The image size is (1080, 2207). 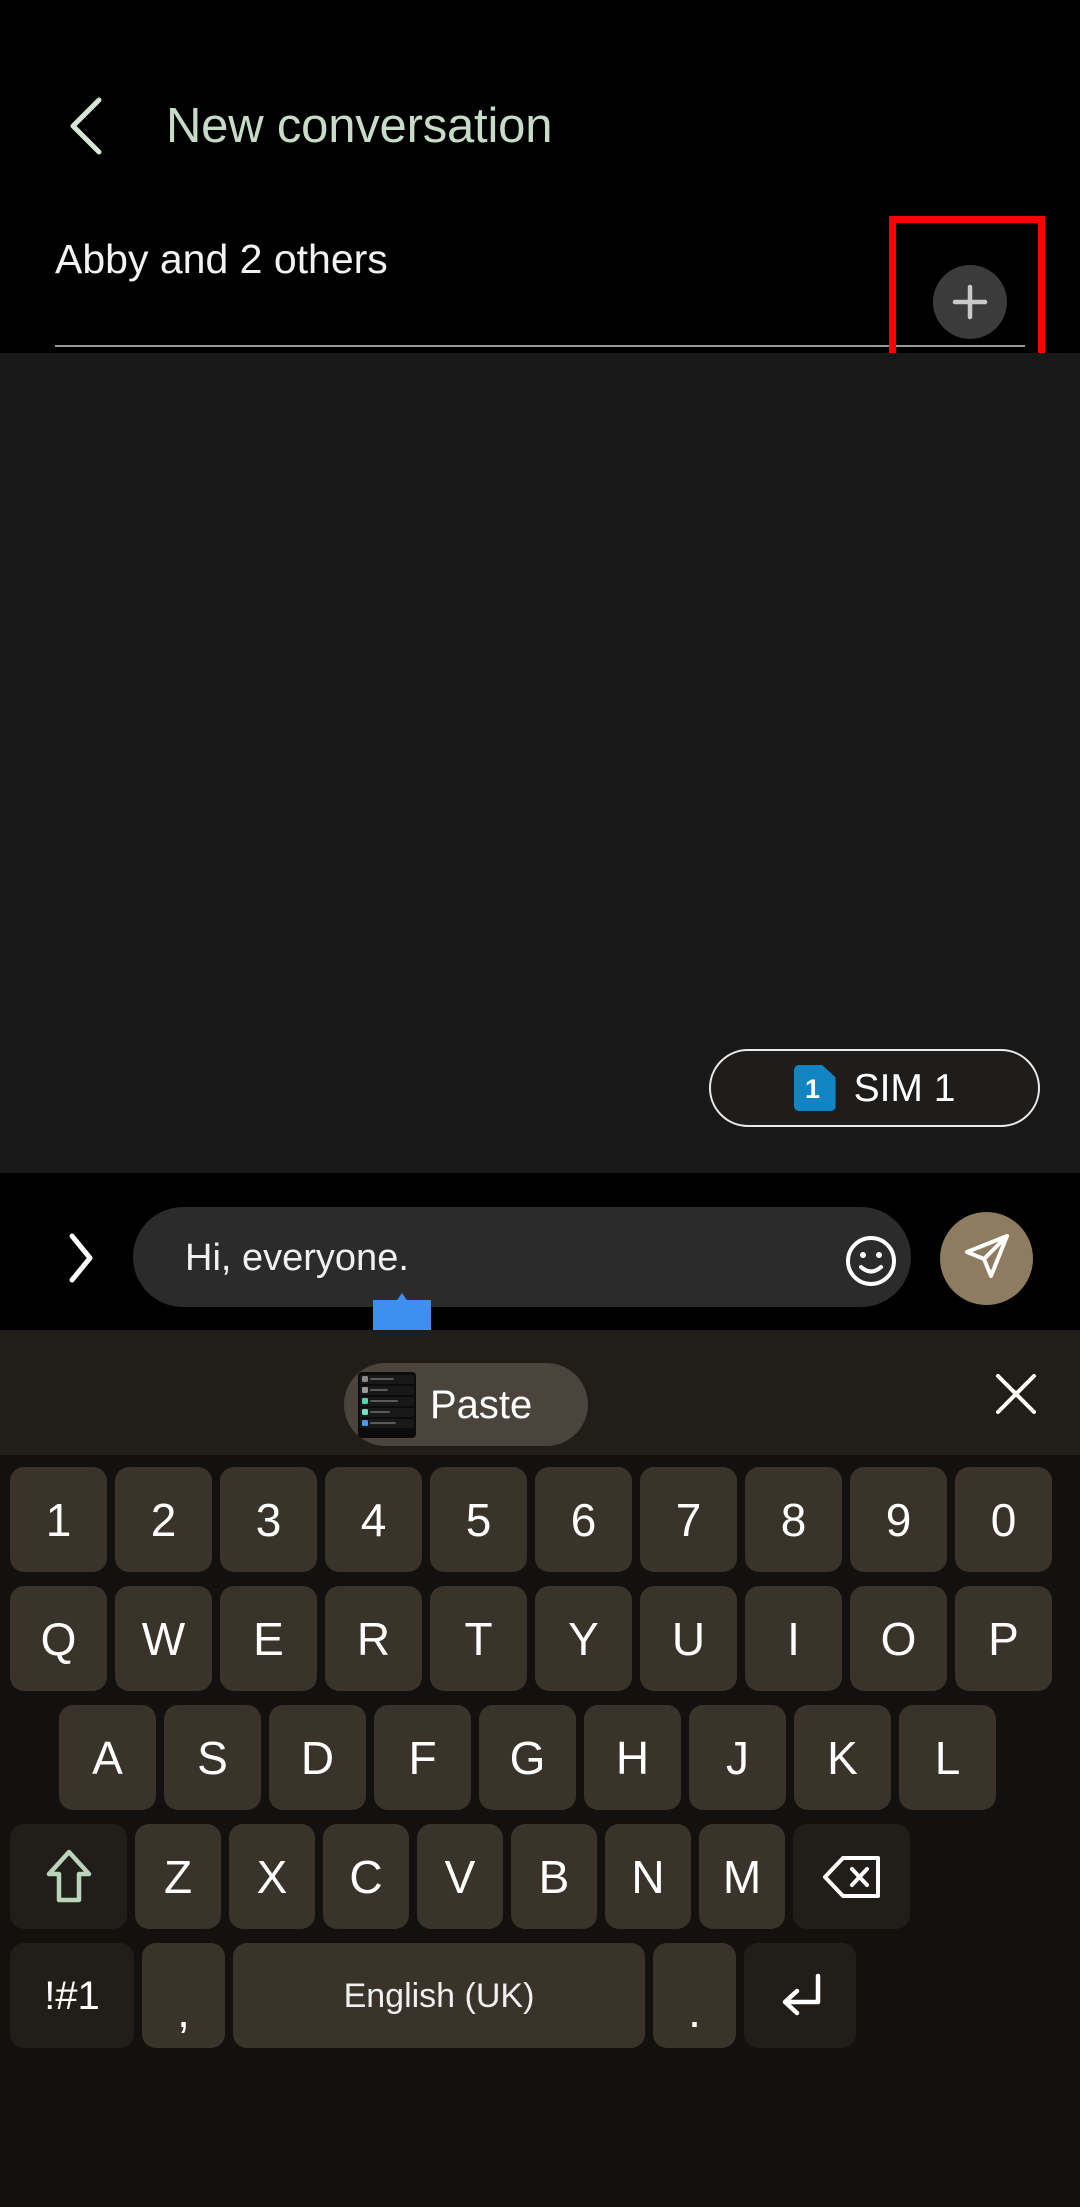 What do you see at coordinates (737, 1757) in the screenshot?
I see `key-j: J` at bounding box center [737, 1757].